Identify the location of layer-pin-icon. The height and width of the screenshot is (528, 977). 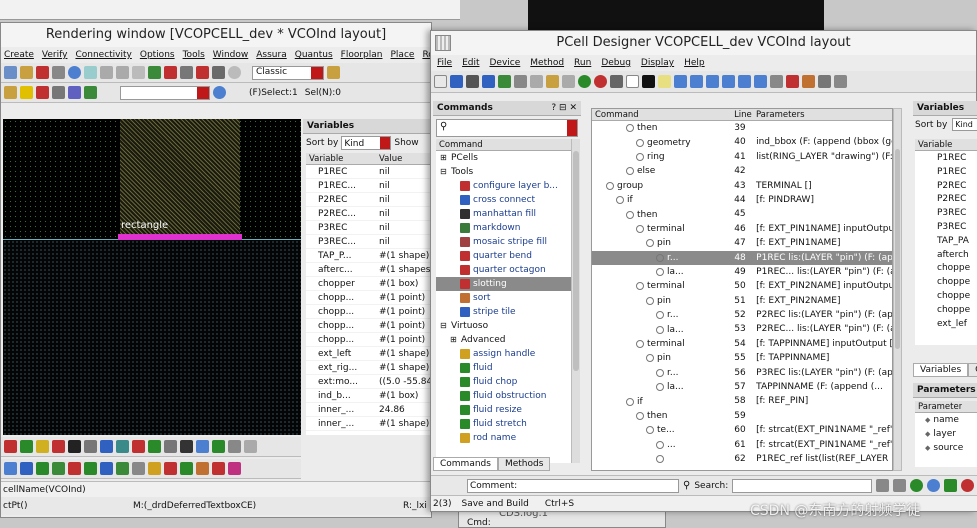
(138, 446).